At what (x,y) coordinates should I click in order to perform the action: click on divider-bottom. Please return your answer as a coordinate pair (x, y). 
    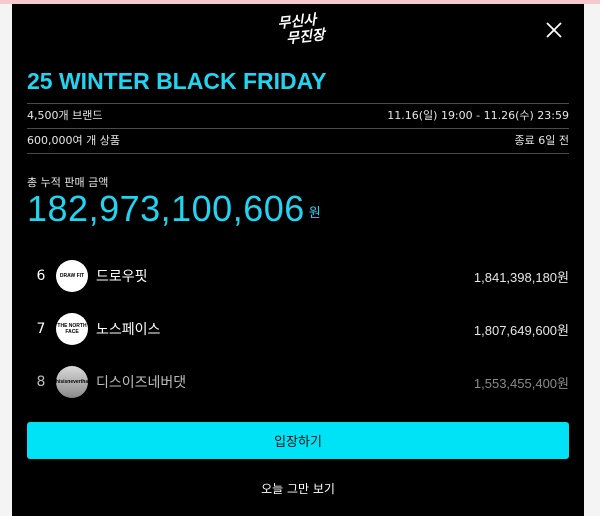
    Looking at the image, I should click on (298, 153).